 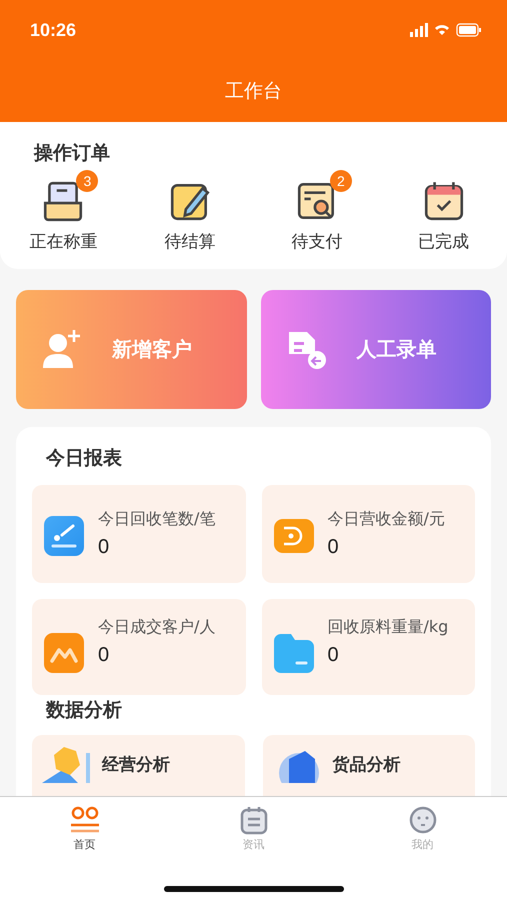 I want to click on analysis-card: 货品分析, so click(x=368, y=765).